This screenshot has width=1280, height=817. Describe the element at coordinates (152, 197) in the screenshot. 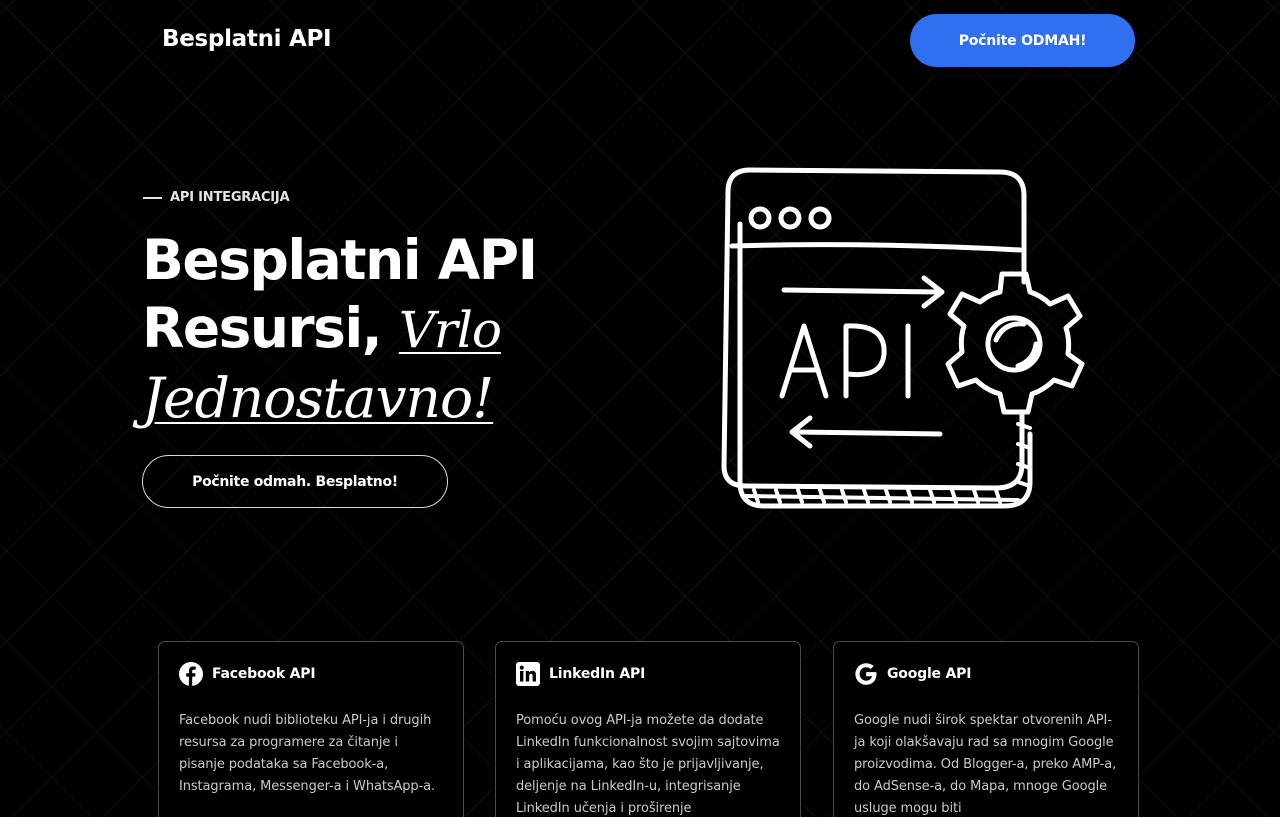

I see `eyebrow-dash` at that location.